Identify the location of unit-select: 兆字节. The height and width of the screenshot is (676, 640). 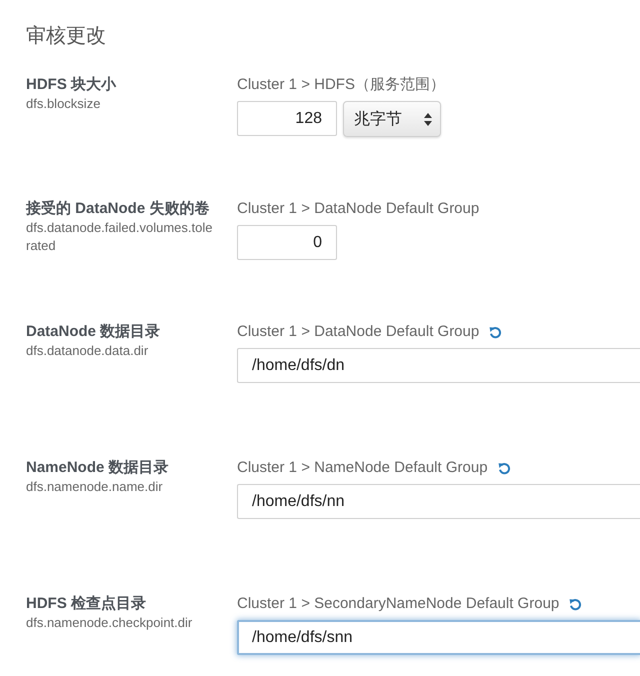
(392, 119).